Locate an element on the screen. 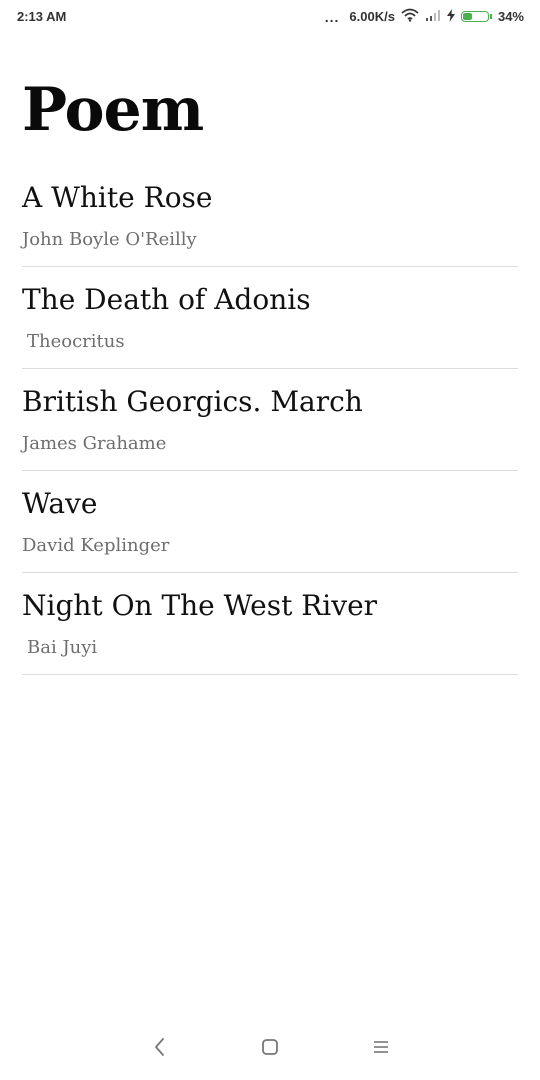  home-icon is located at coordinates (270, 1049).